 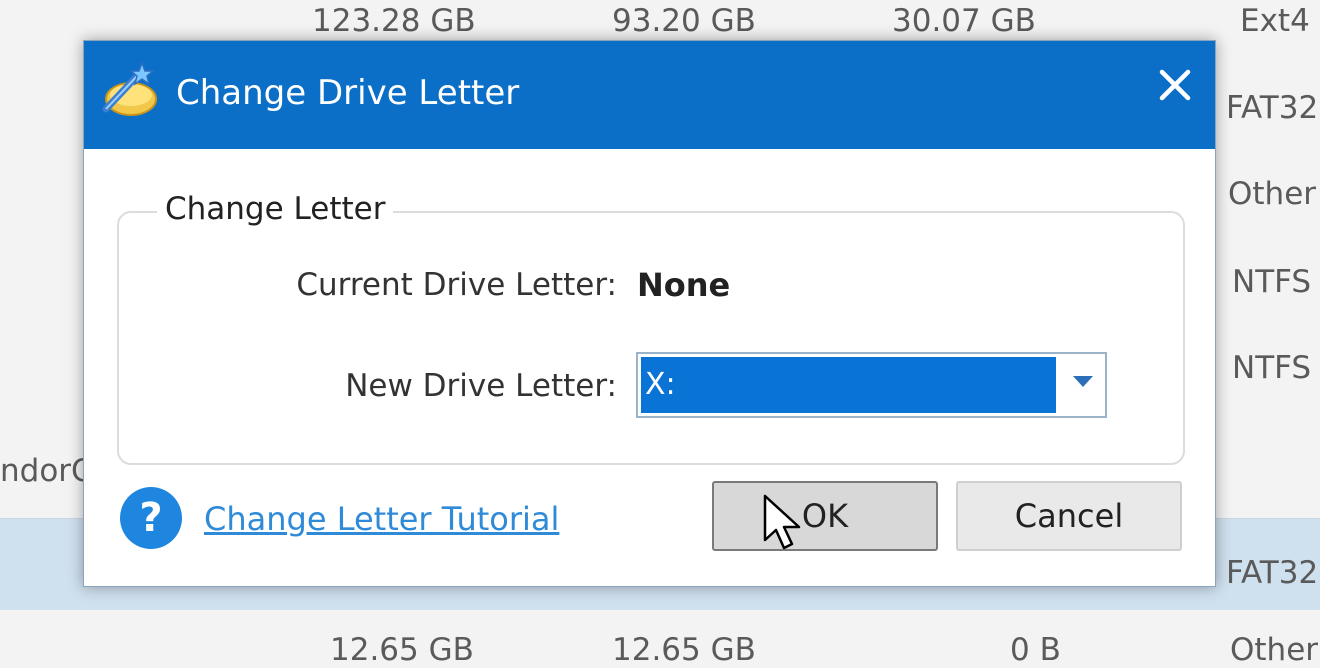 I want to click on close-button, so click(x=1175, y=87).